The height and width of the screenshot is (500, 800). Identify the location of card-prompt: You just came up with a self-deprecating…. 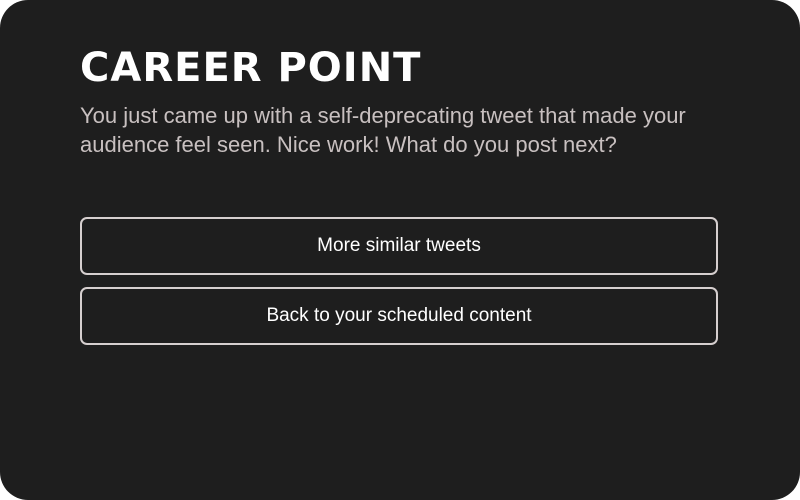
(383, 130).